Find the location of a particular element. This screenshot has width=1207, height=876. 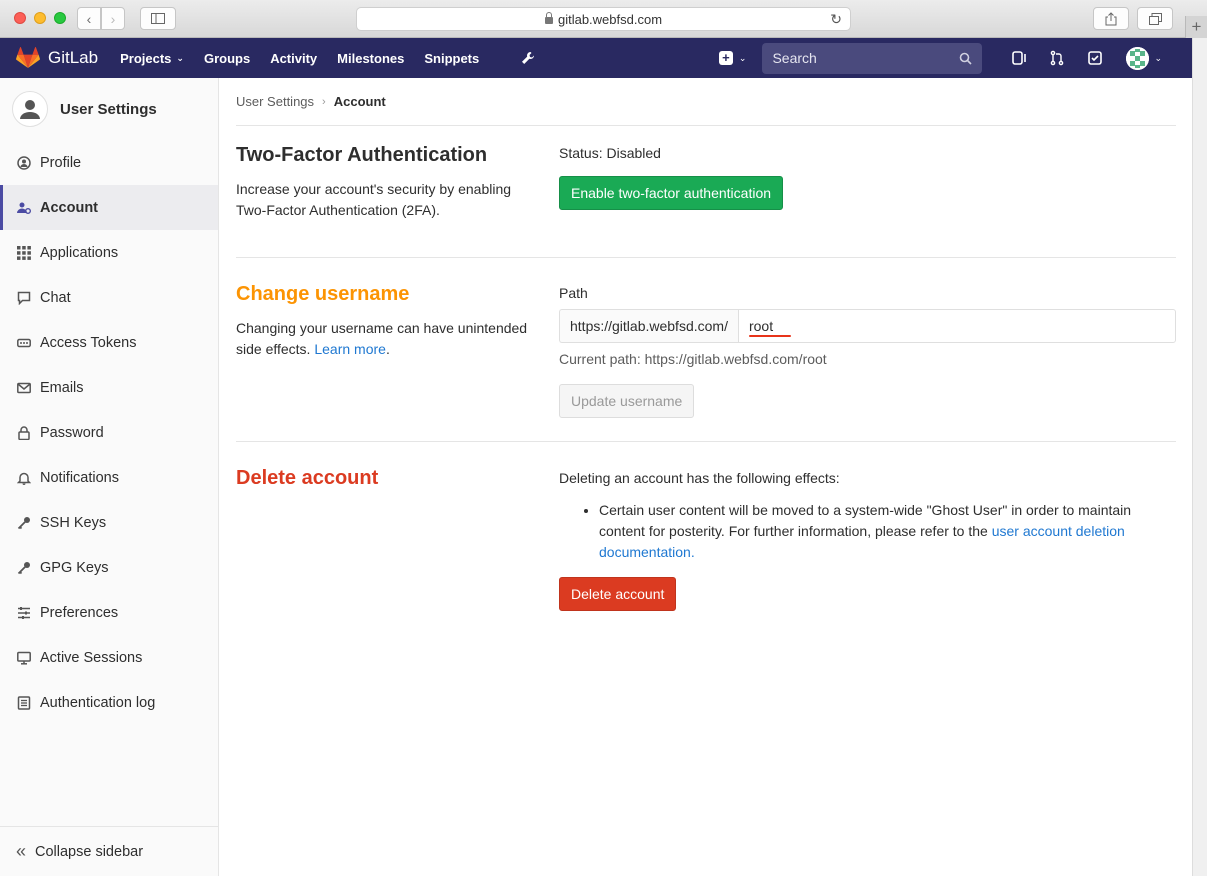

username-input: root is located at coordinates (956, 326).